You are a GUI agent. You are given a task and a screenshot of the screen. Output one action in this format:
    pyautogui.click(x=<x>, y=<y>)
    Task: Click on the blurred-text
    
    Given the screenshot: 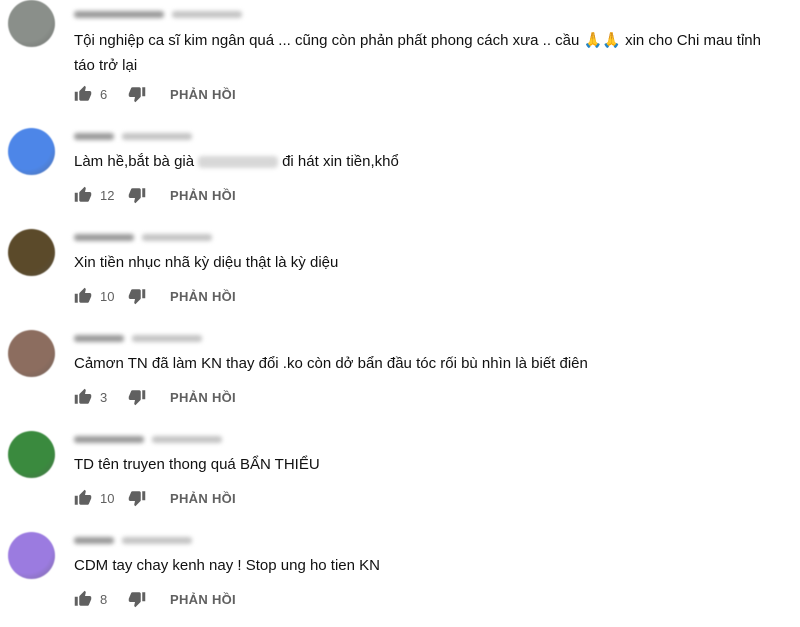 What is the action you would take?
    pyautogui.click(x=238, y=162)
    